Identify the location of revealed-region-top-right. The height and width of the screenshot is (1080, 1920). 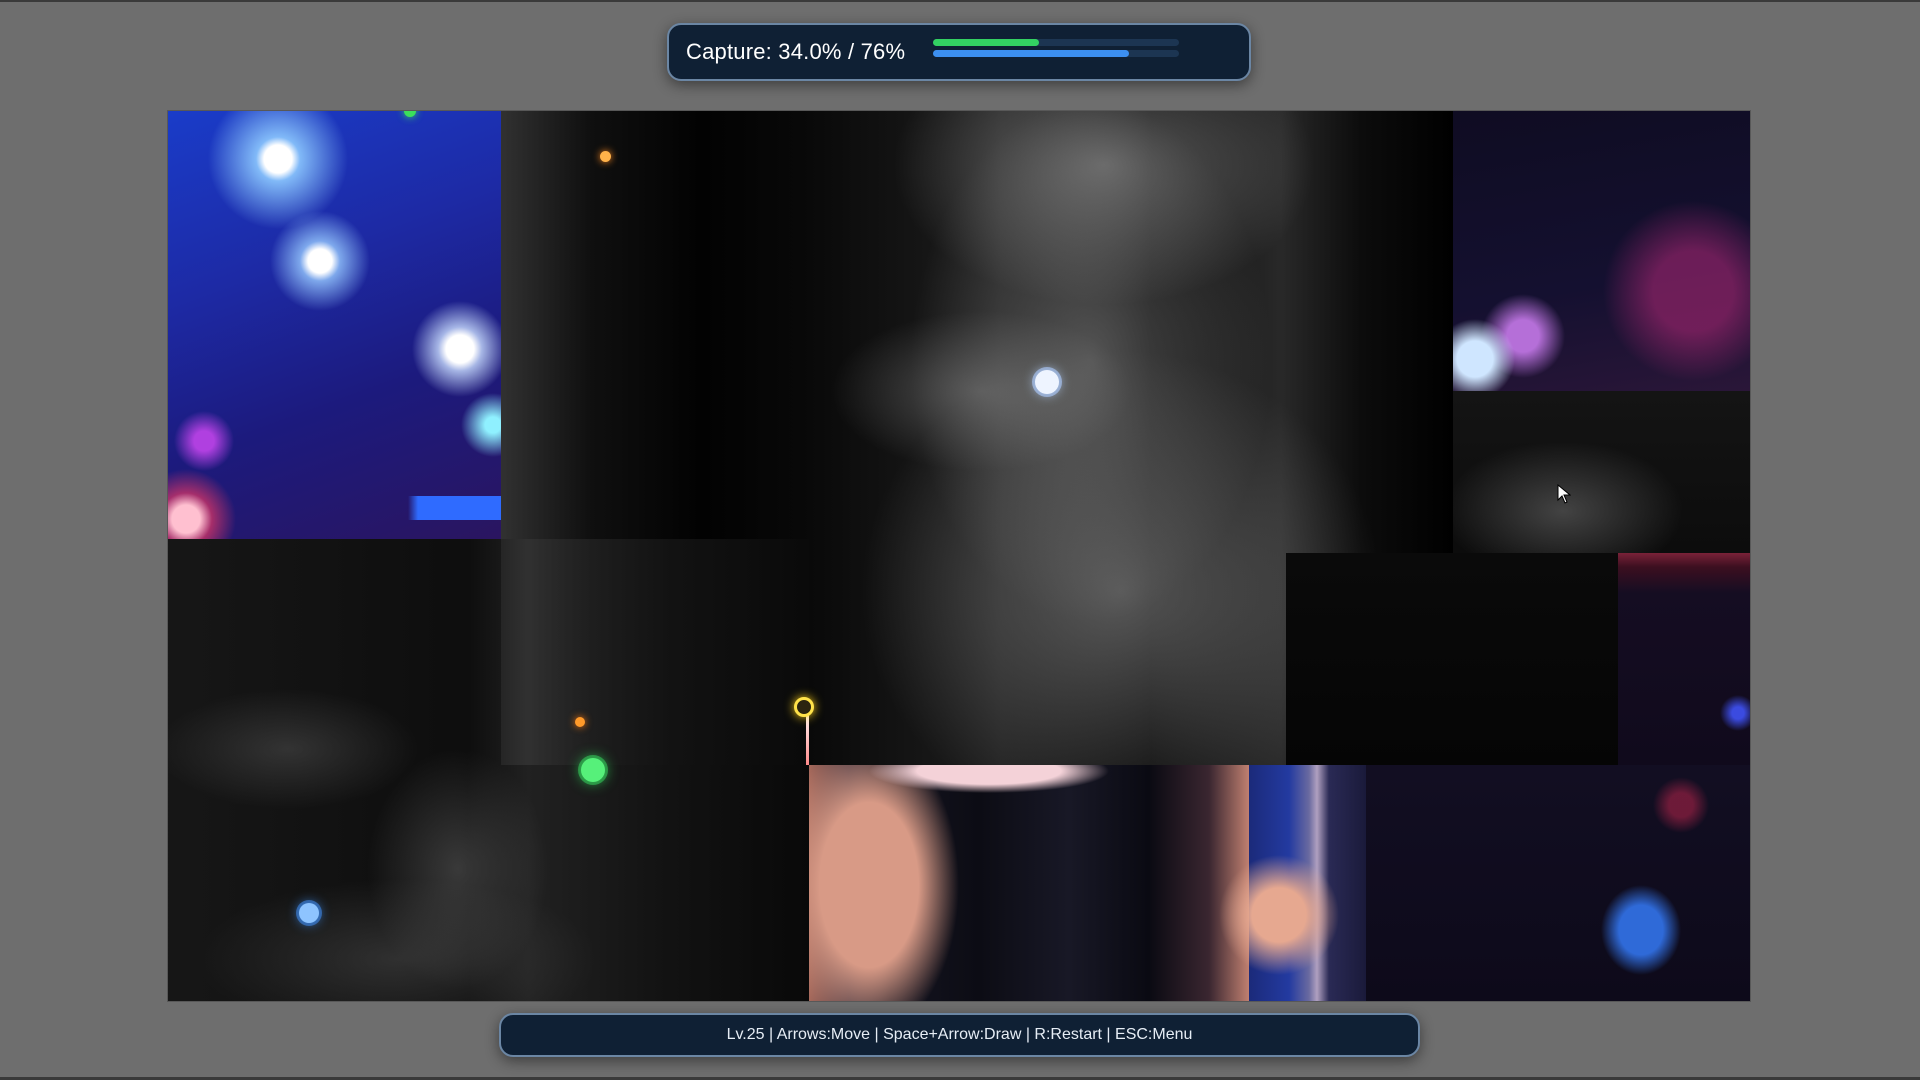
(1601, 251).